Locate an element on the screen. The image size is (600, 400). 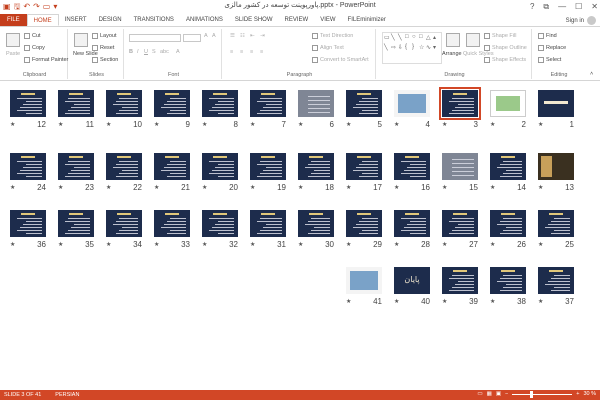
replace-button: Replace is located at coordinates (552, 48).